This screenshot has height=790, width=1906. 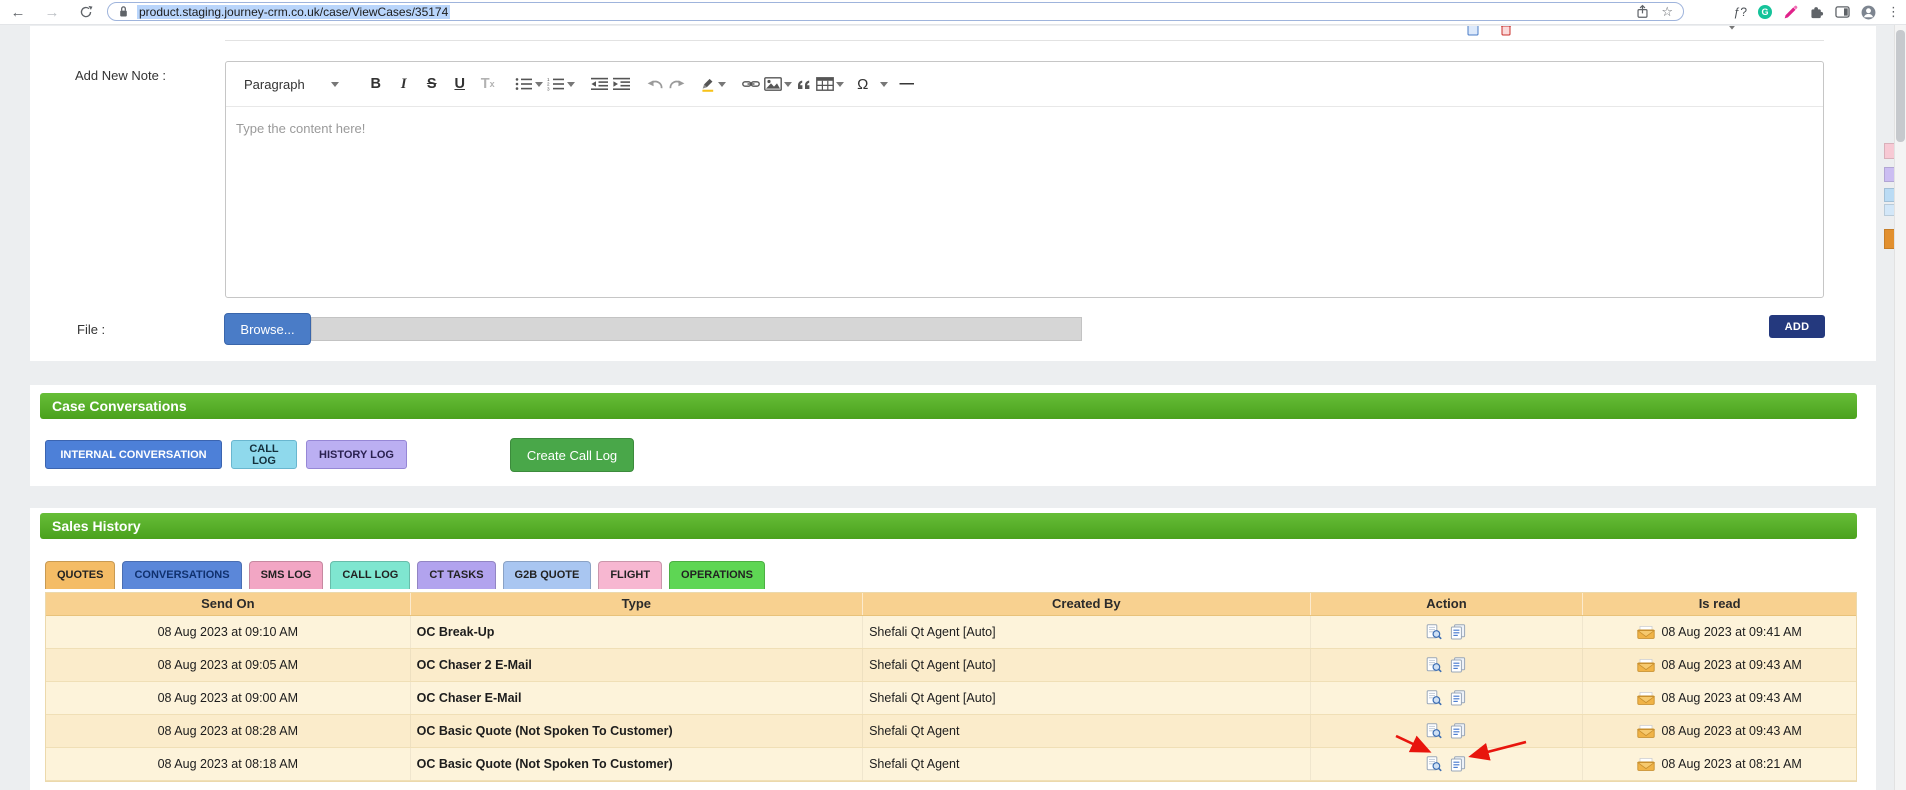 What do you see at coordinates (286, 575) in the screenshot?
I see `tab-sms-log: SMS LOG` at bounding box center [286, 575].